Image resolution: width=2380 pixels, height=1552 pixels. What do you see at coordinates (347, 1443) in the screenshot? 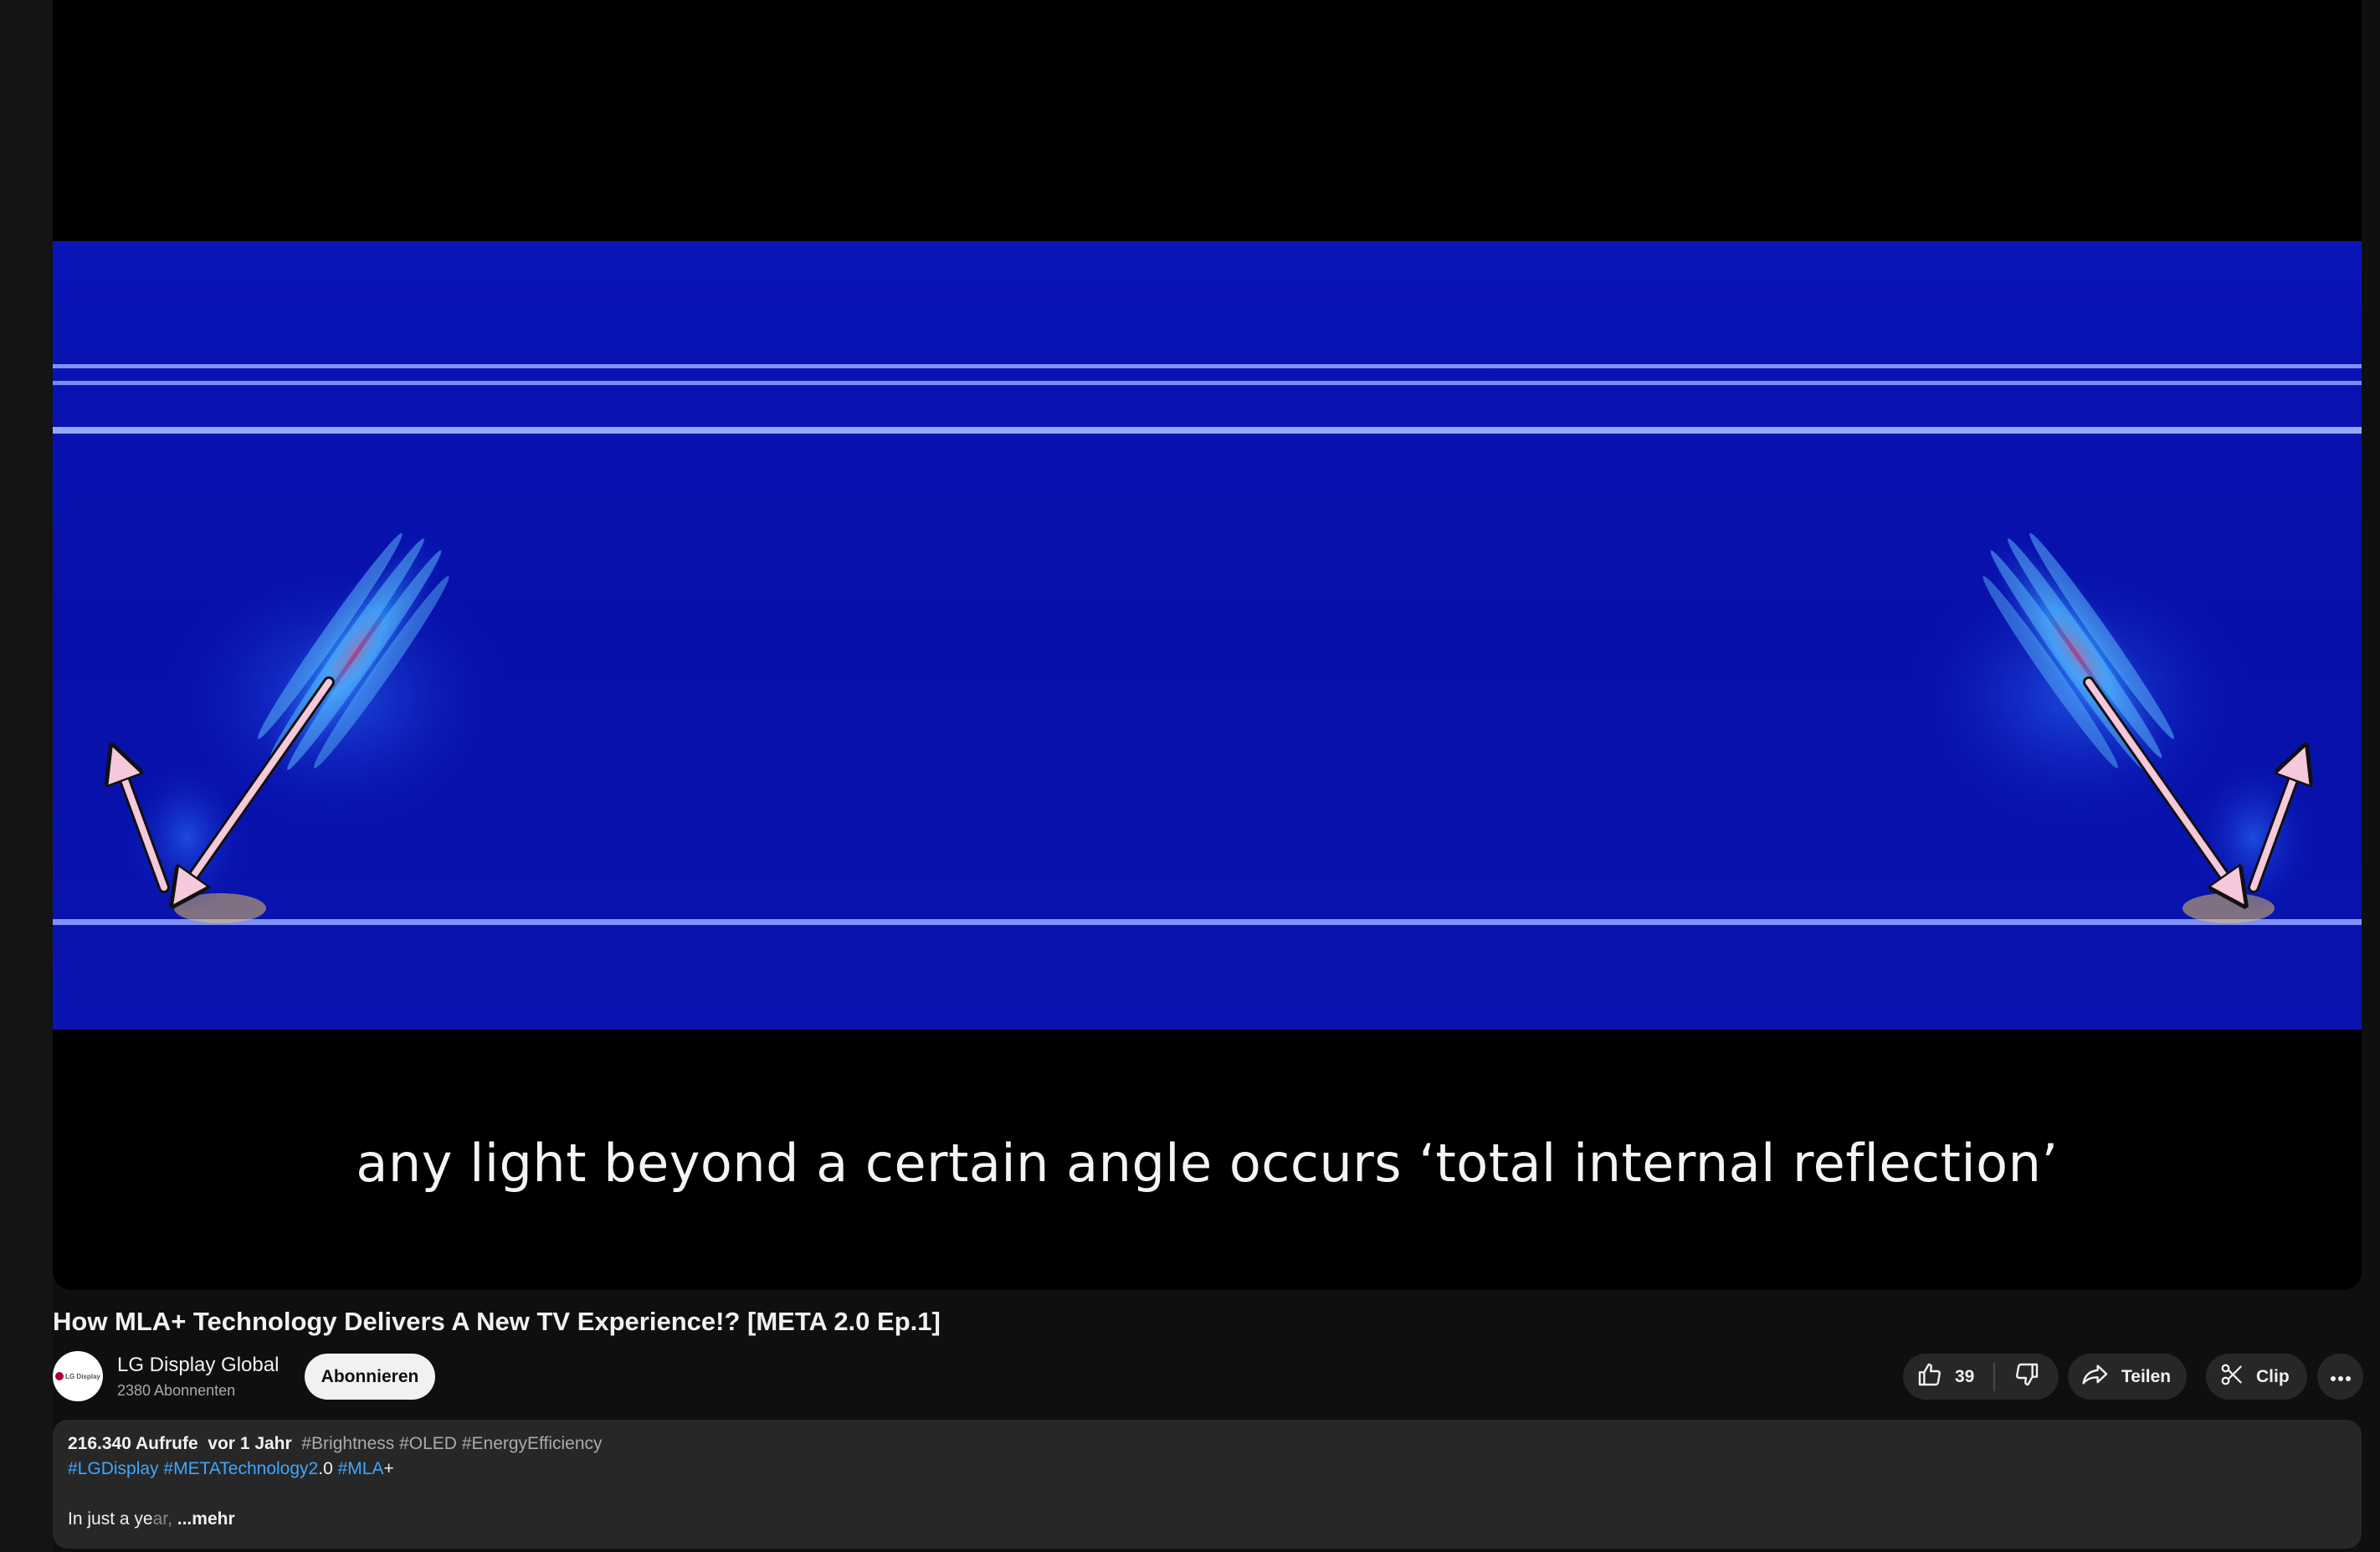
I see `hashtag-brightness: #Brightness` at bounding box center [347, 1443].